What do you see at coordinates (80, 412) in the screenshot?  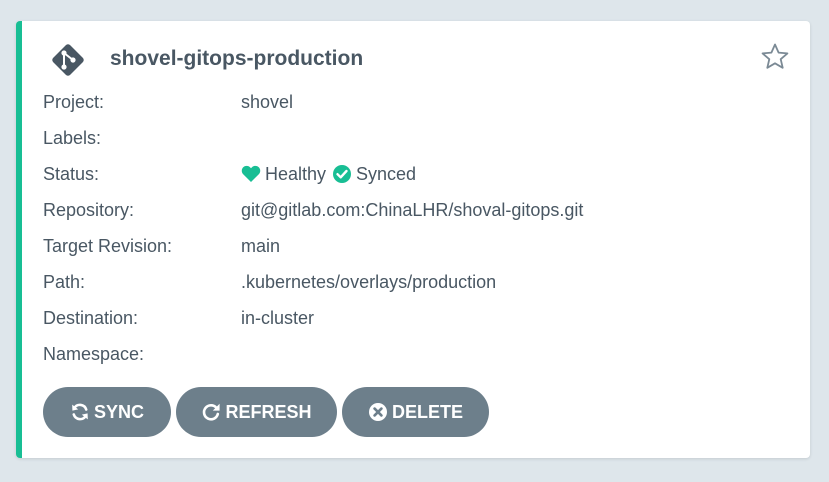 I see `sync-icon` at bounding box center [80, 412].